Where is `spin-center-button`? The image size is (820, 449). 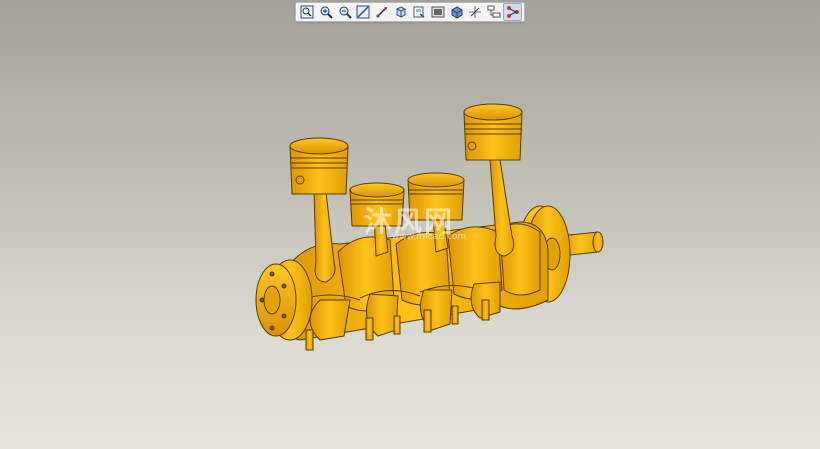 spin-center-button is located at coordinates (475, 12).